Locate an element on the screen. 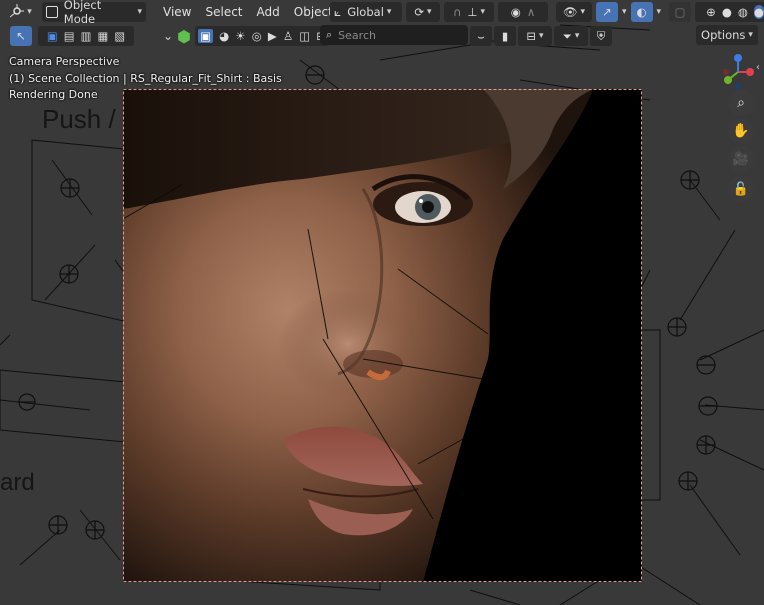 Image resolution: width=764 pixels, height=605 pixels. gizmo-toggle: ↗ is located at coordinates (607, 12).